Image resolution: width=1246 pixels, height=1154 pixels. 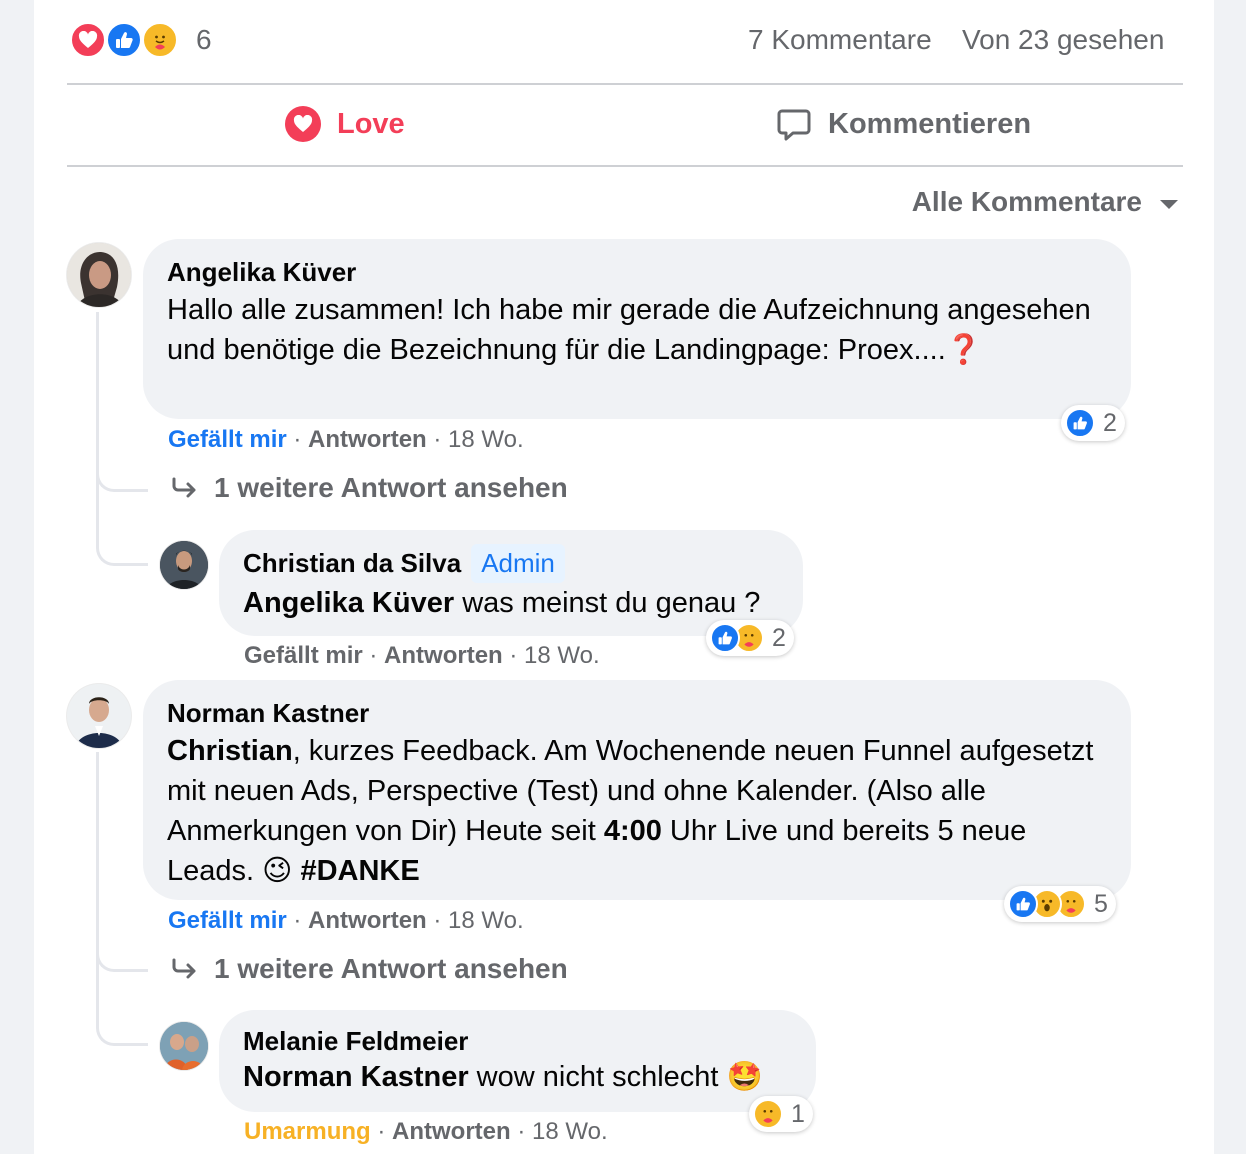 I want to click on comment-button: Kommentieren, so click(x=903, y=124).